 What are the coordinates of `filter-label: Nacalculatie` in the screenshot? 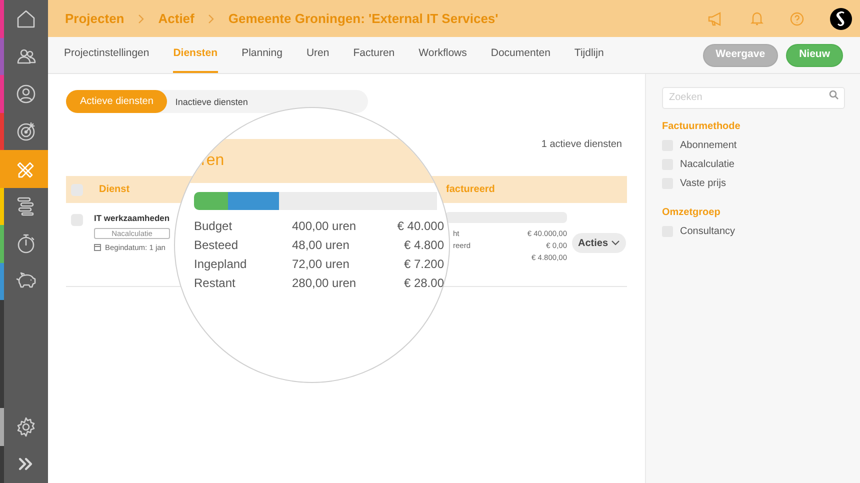 It's located at (707, 164).